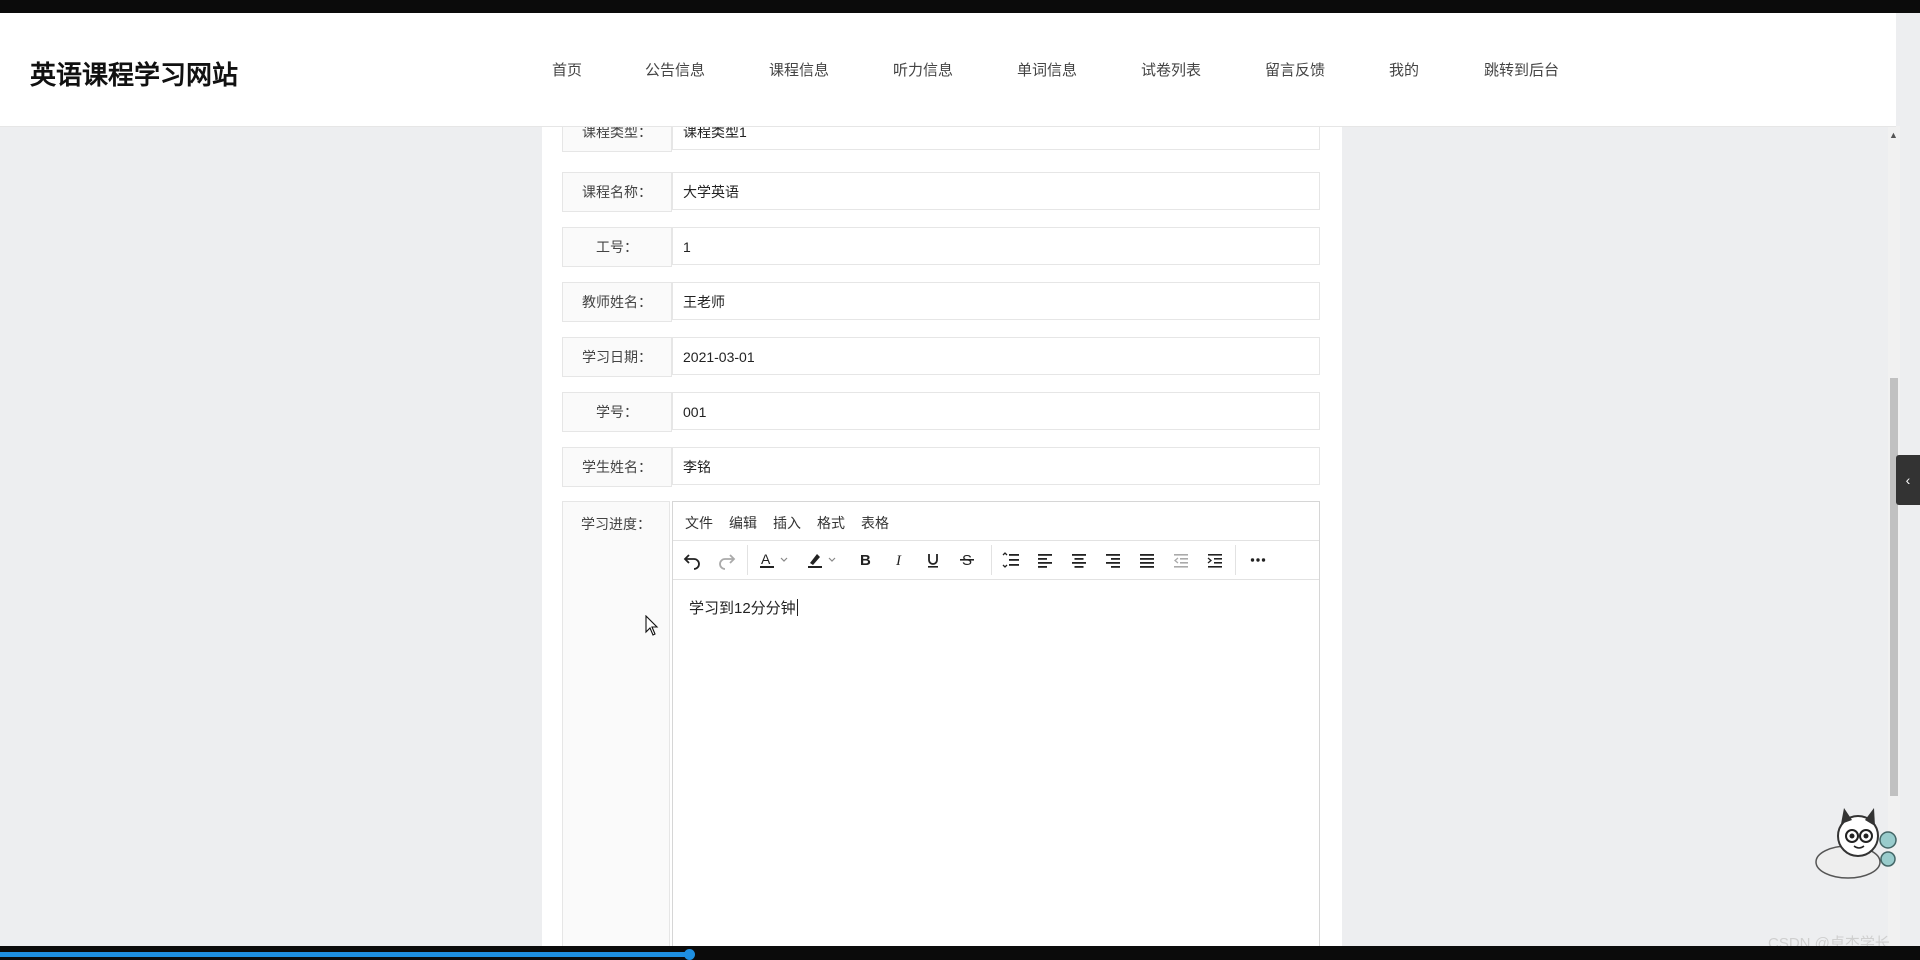 This screenshot has width=1920, height=960. What do you see at coordinates (1113, 560) in the screenshot?
I see `align-right-icon` at bounding box center [1113, 560].